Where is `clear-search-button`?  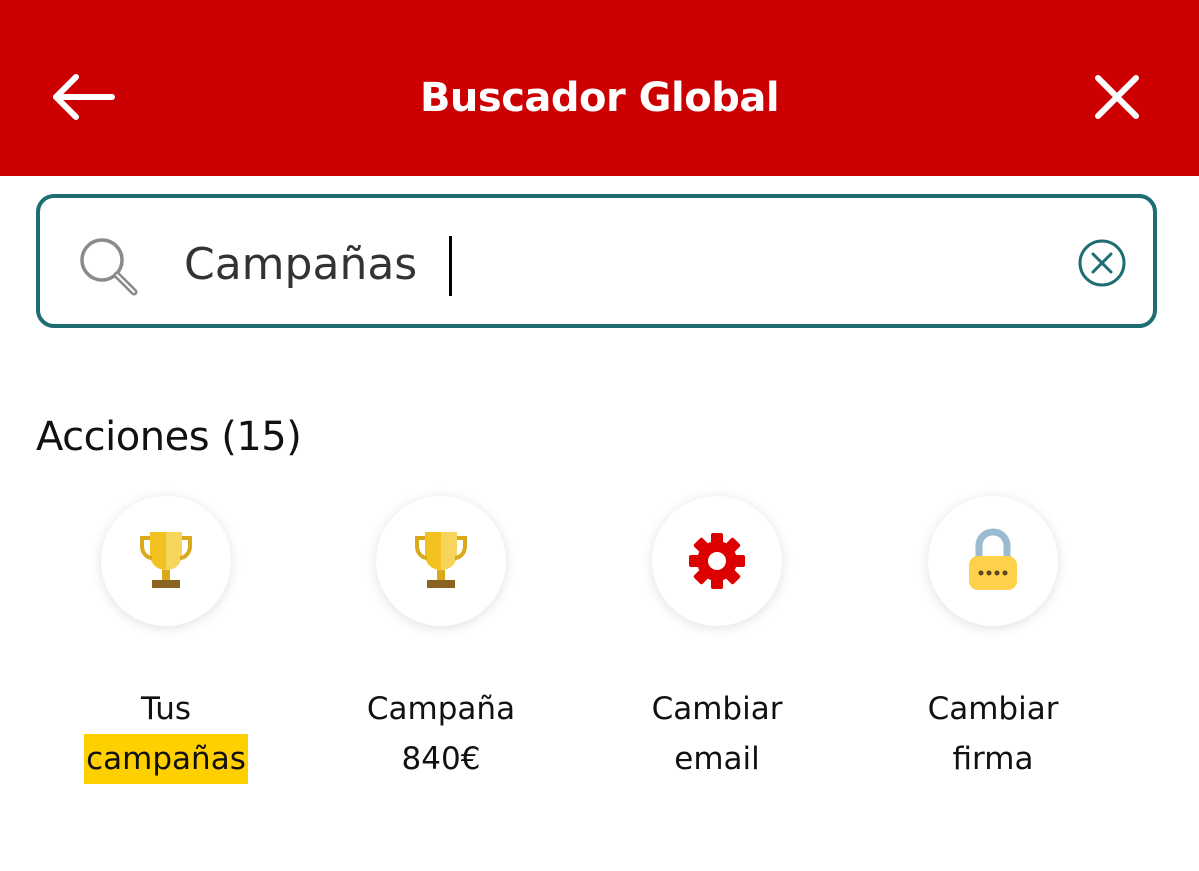 clear-search-button is located at coordinates (1102, 263).